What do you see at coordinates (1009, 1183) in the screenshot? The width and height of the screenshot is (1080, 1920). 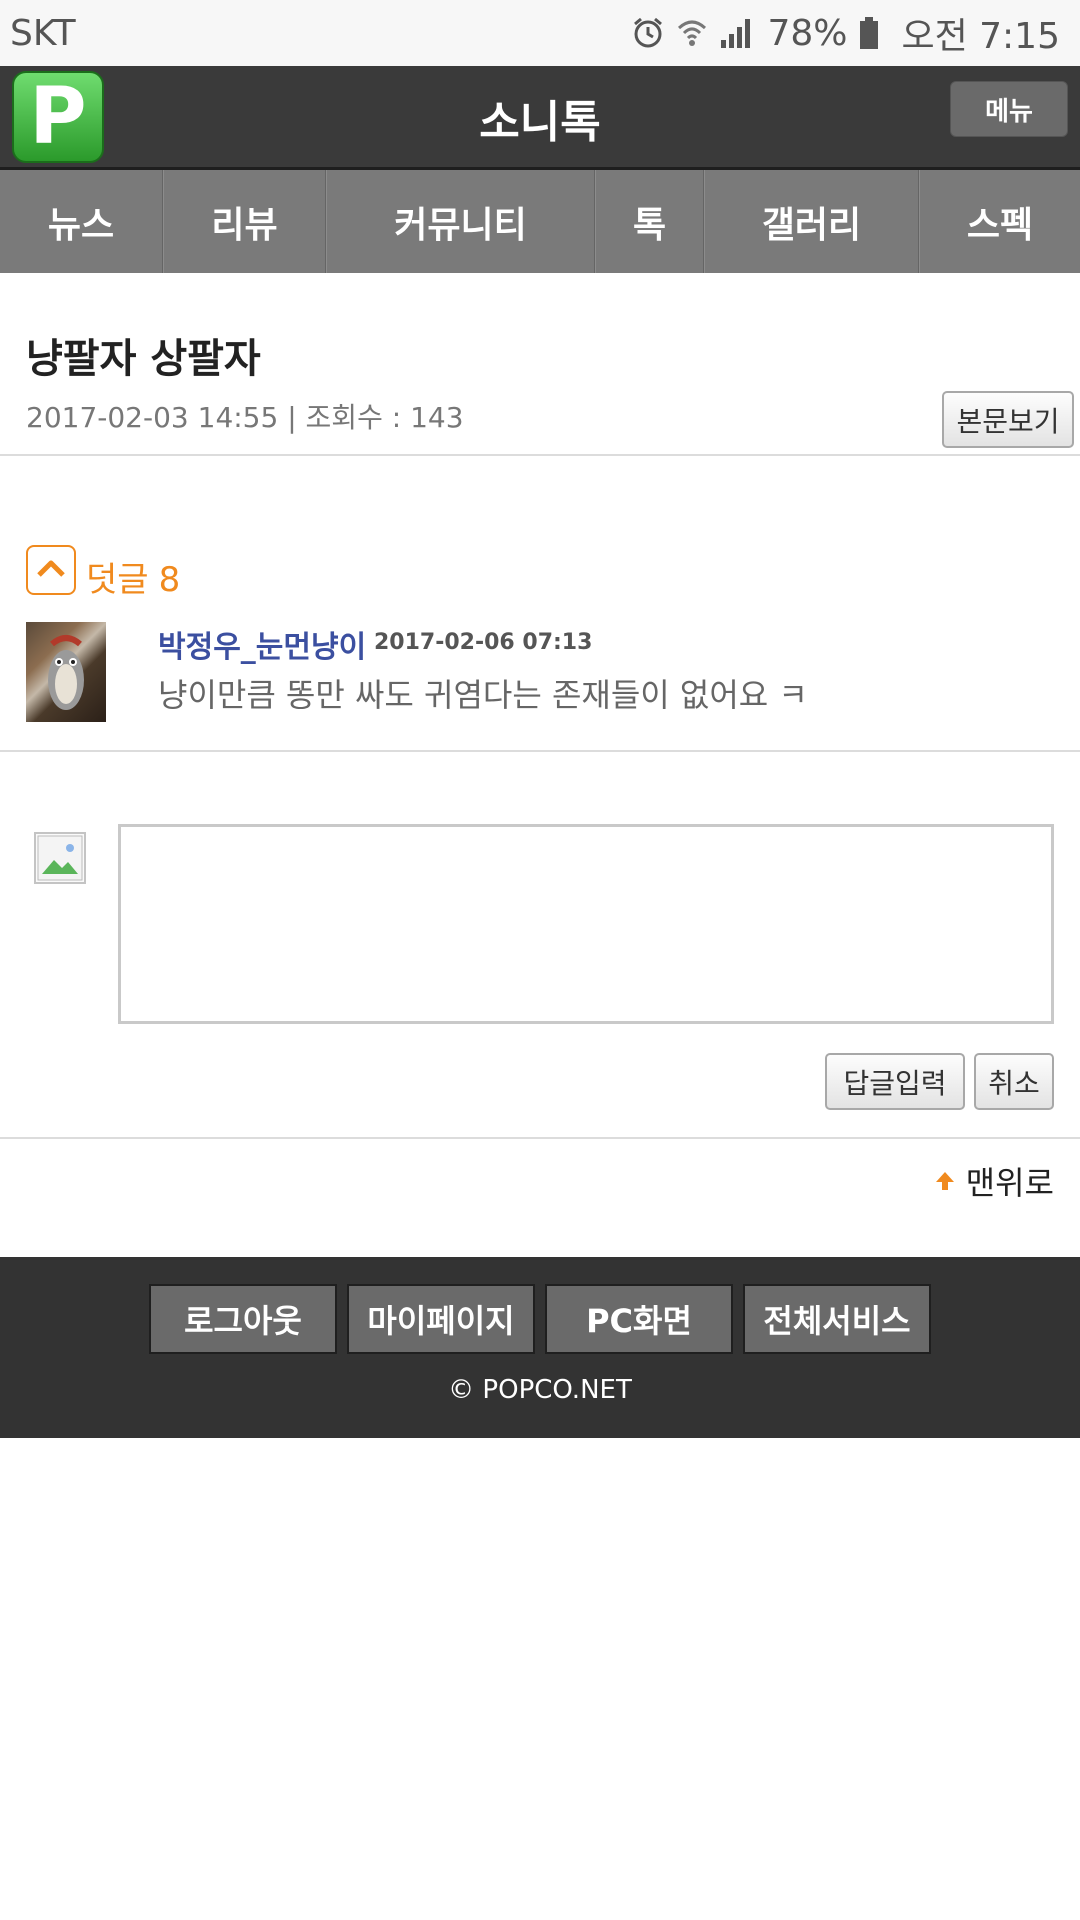 I see `back-to-top-label: 맨위로` at bounding box center [1009, 1183].